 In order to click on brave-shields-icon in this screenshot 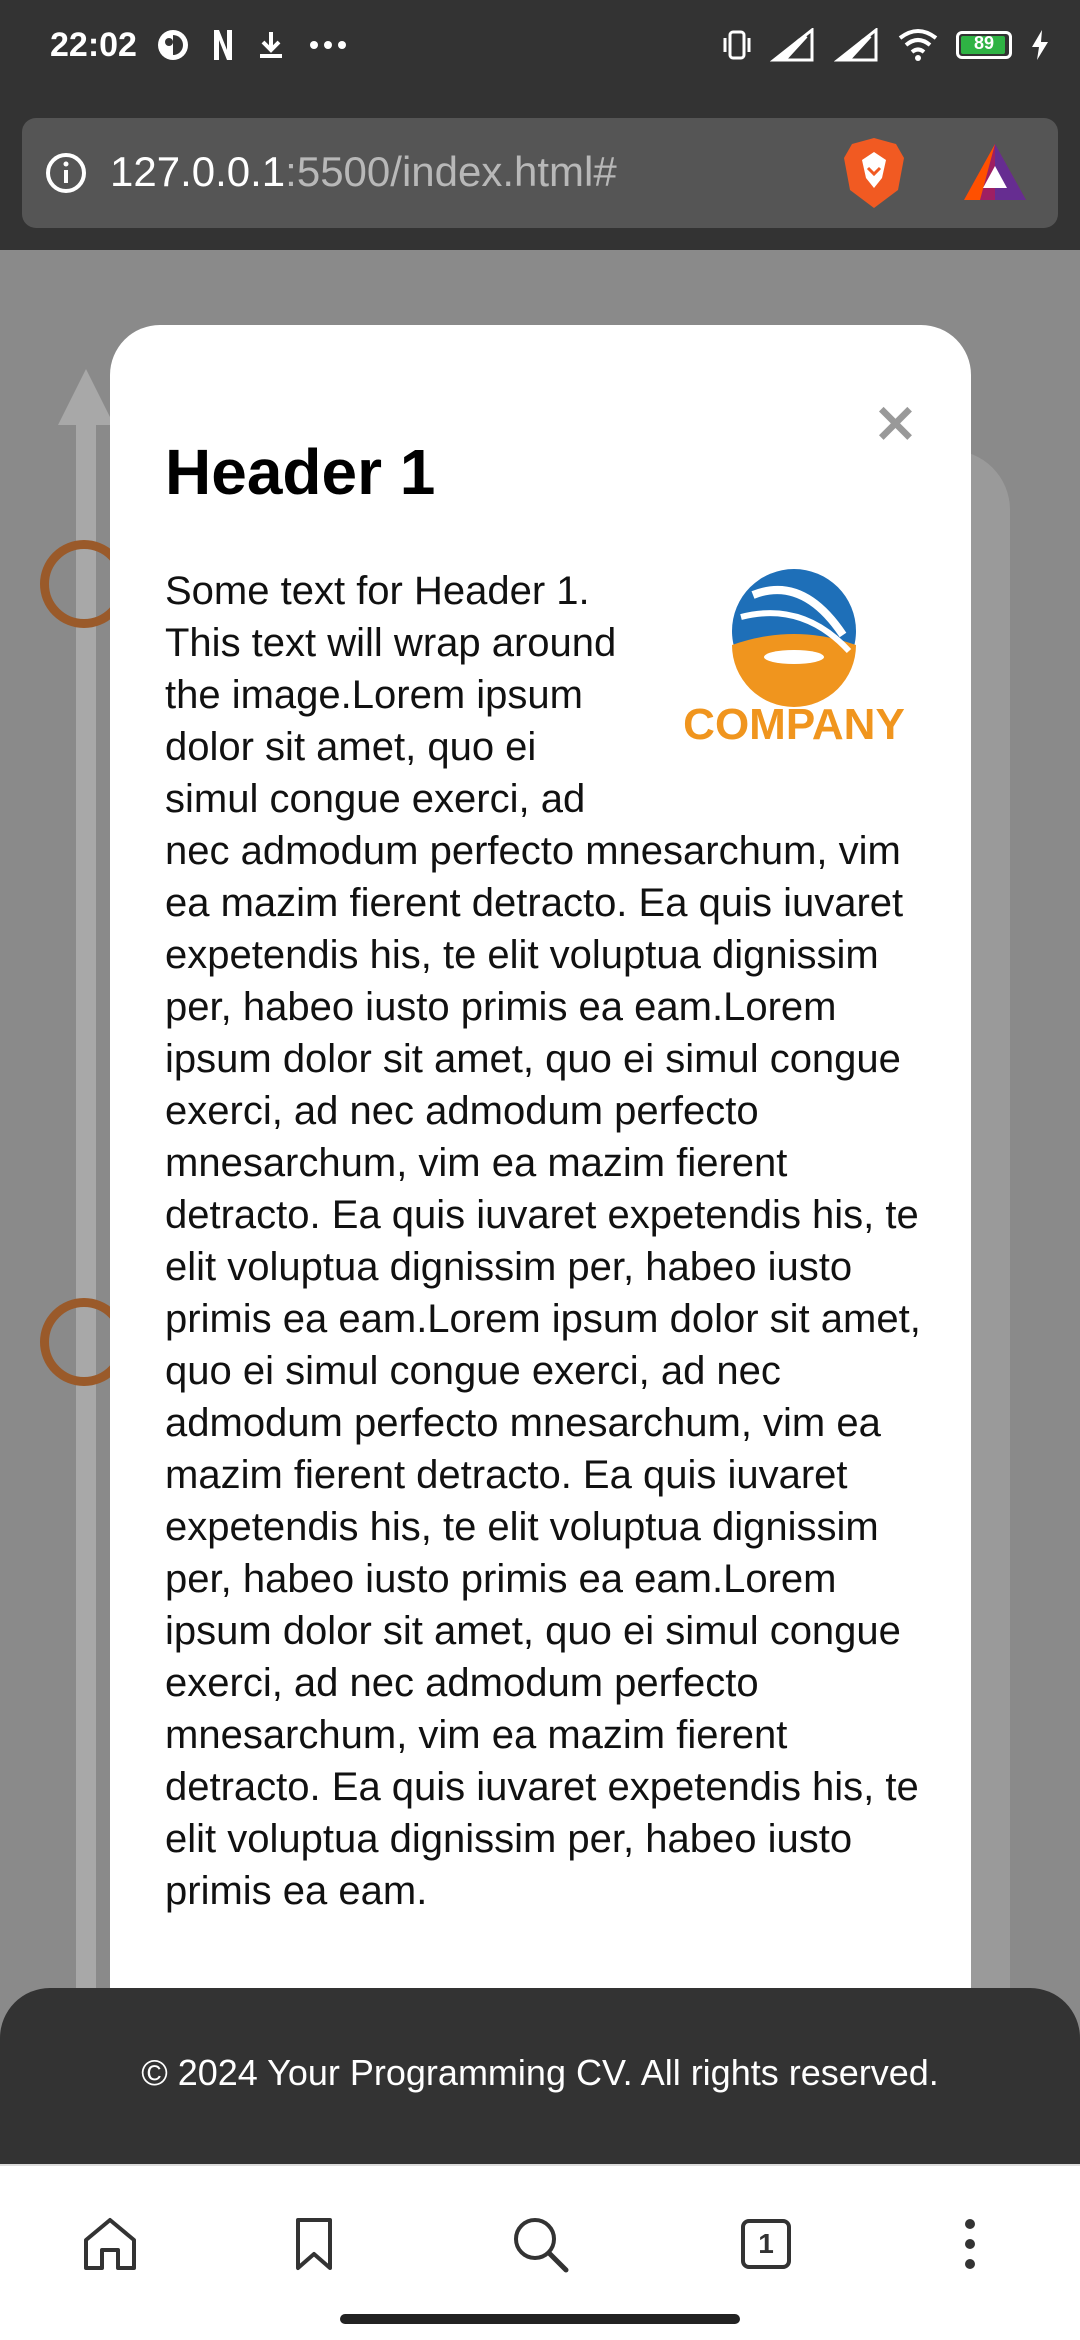, I will do `click(874, 173)`.